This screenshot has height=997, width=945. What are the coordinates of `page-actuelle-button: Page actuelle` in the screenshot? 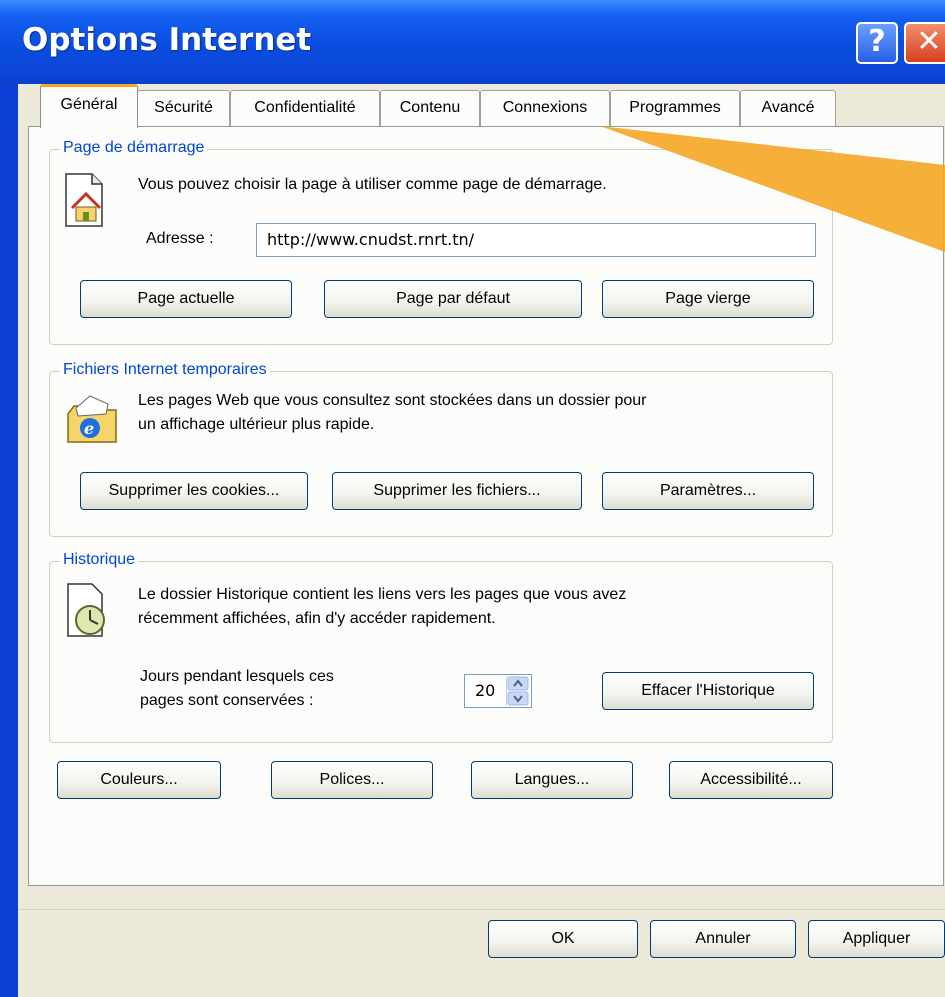 It's located at (186, 299).